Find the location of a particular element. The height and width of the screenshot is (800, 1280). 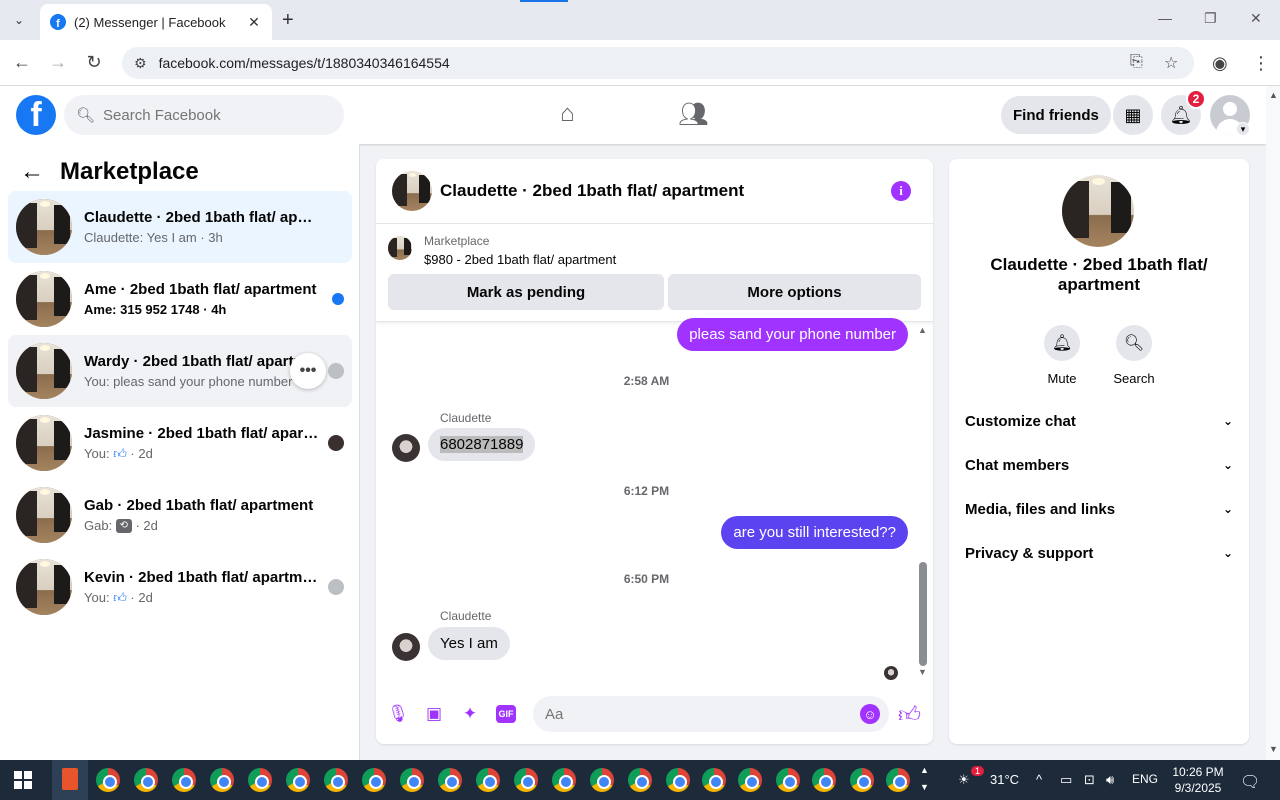

browser-menu-icon: ⋮ is located at coordinates (1261, 63).